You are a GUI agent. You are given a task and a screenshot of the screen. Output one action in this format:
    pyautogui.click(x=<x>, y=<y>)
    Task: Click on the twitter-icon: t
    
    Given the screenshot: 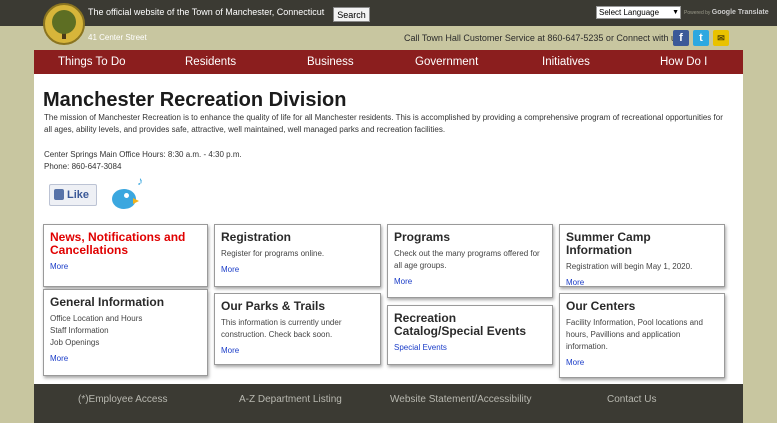 What is the action you would take?
    pyautogui.click(x=701, y=38)
    